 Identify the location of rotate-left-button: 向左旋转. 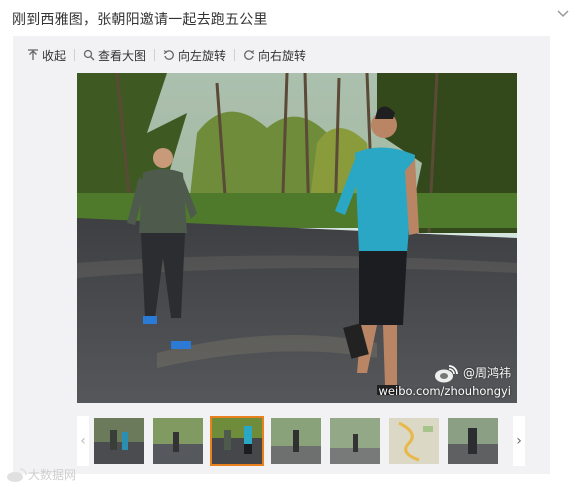
(194, 55).